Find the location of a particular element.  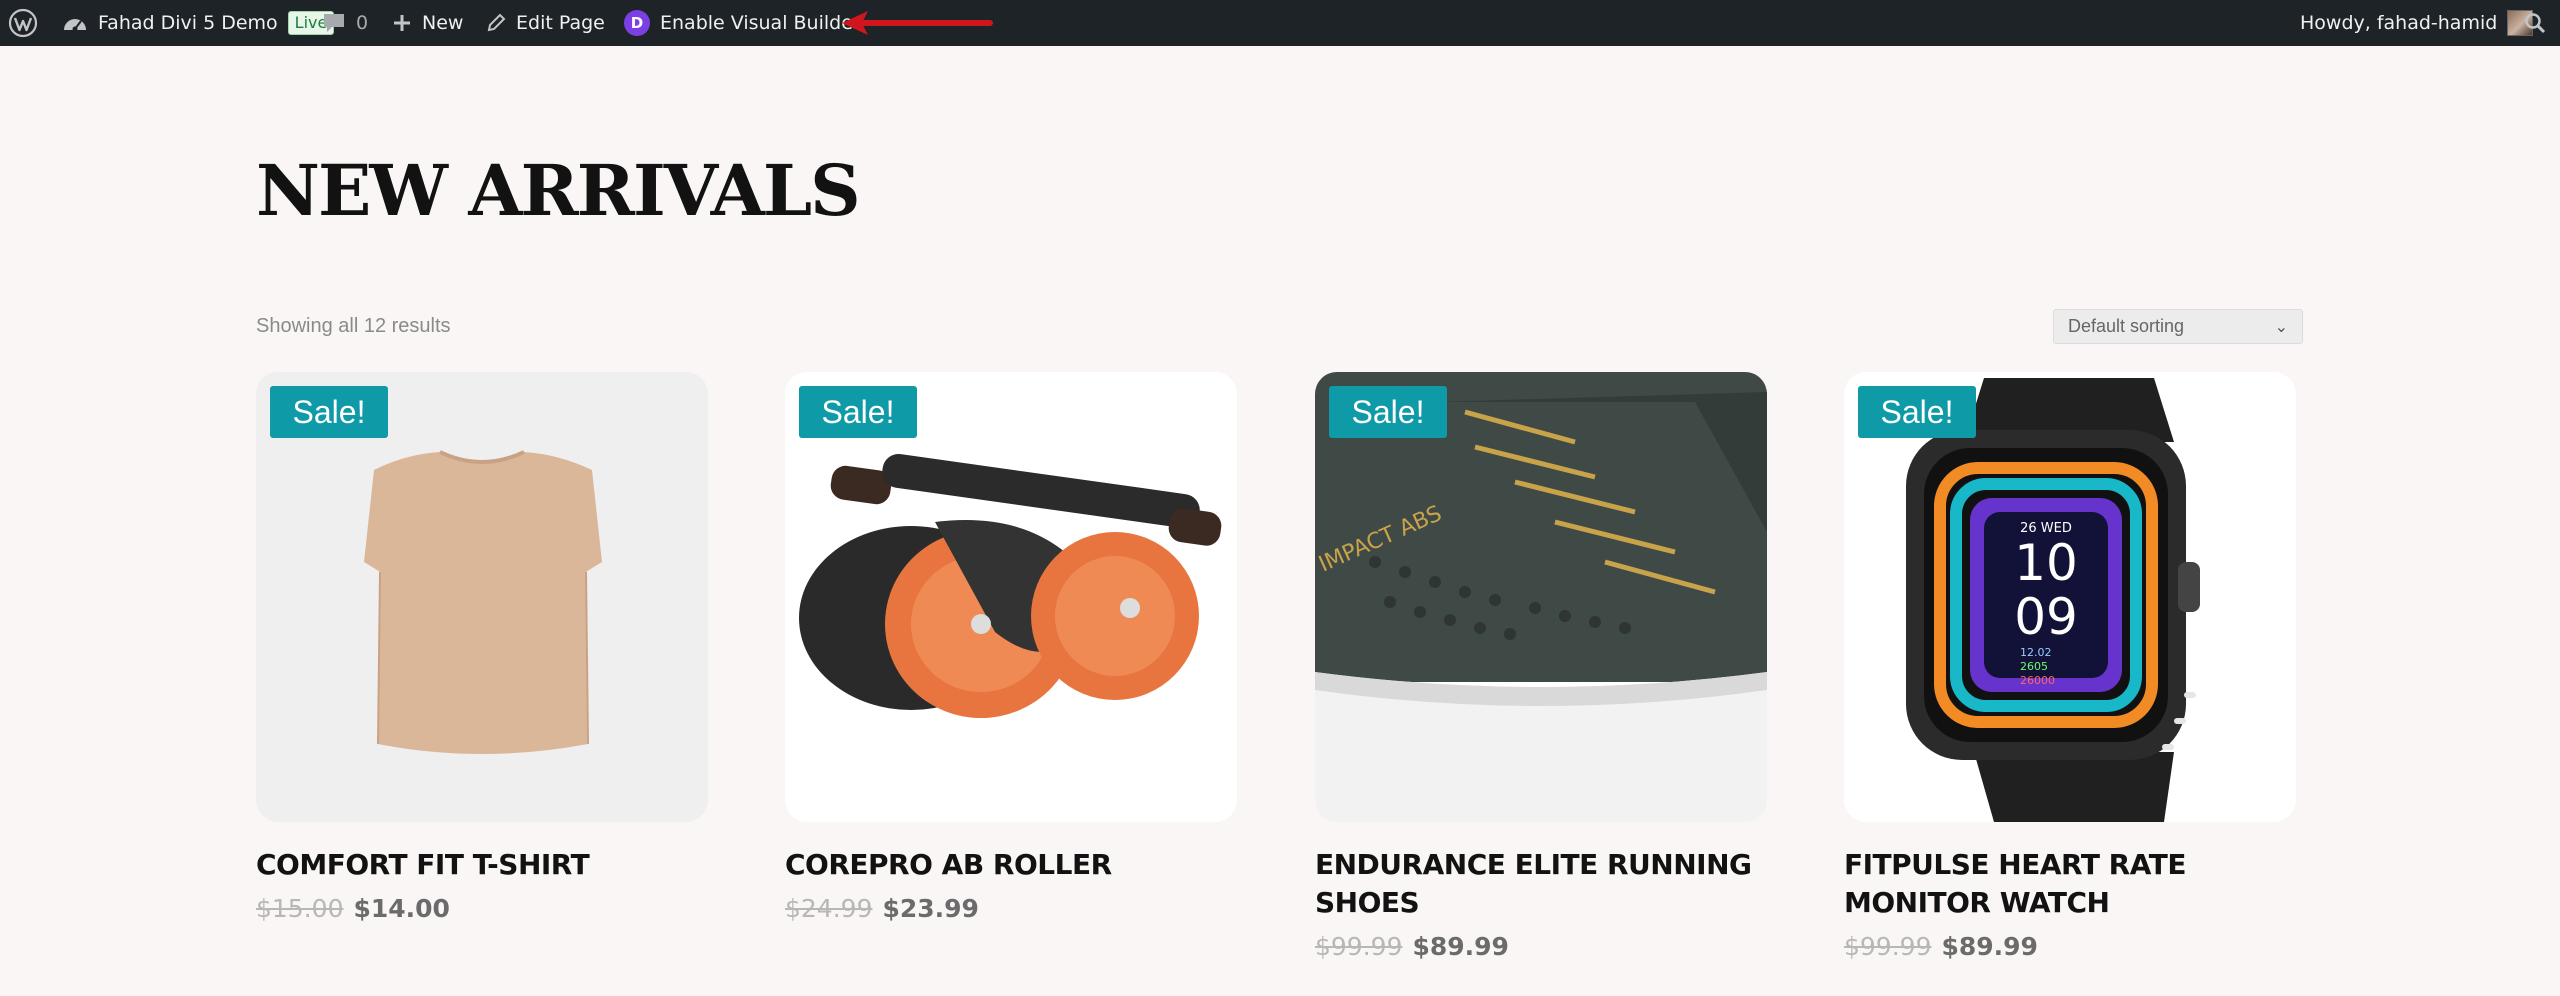

new-content-button: New is located at coordinates (427, 23).